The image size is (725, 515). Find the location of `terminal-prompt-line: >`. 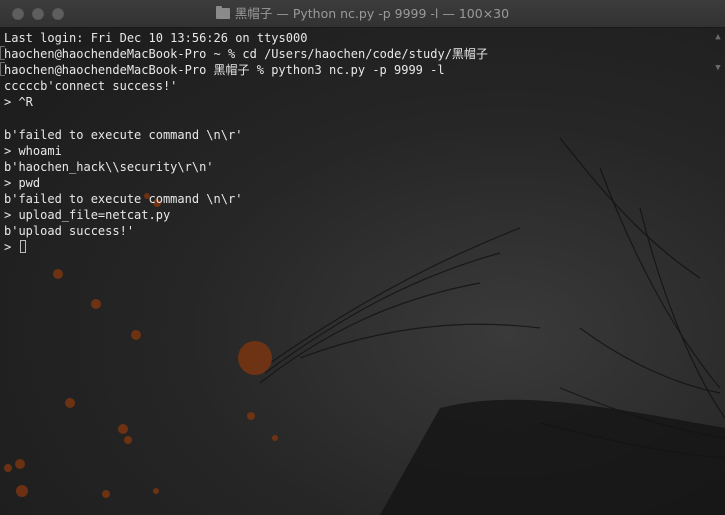

terminal-prompt-line: > is located at coordinates (349, 247).